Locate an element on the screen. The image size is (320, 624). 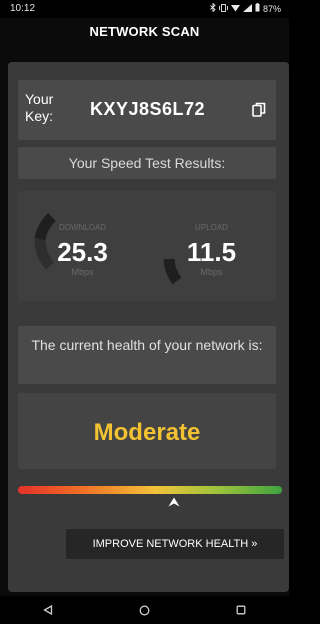
speed-gauges: DOWNLOAD 25.3 Mbps UPLOAD 11.5 Mbps is located at coordinates (147, 246).